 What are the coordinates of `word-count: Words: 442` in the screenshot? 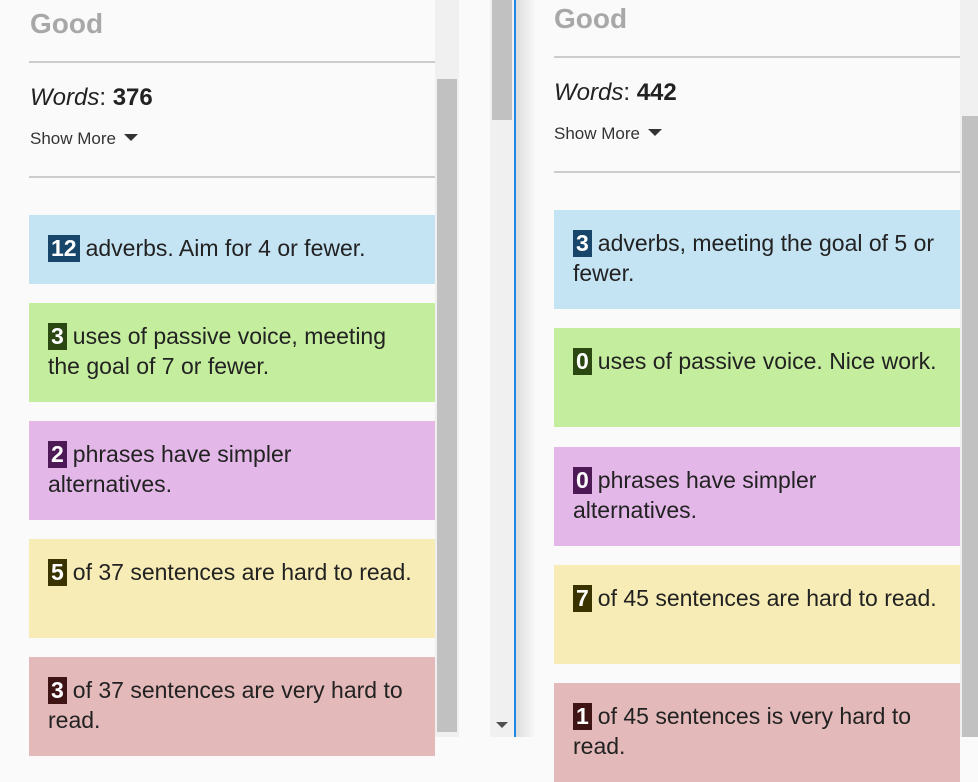 It's located at (615, 92).